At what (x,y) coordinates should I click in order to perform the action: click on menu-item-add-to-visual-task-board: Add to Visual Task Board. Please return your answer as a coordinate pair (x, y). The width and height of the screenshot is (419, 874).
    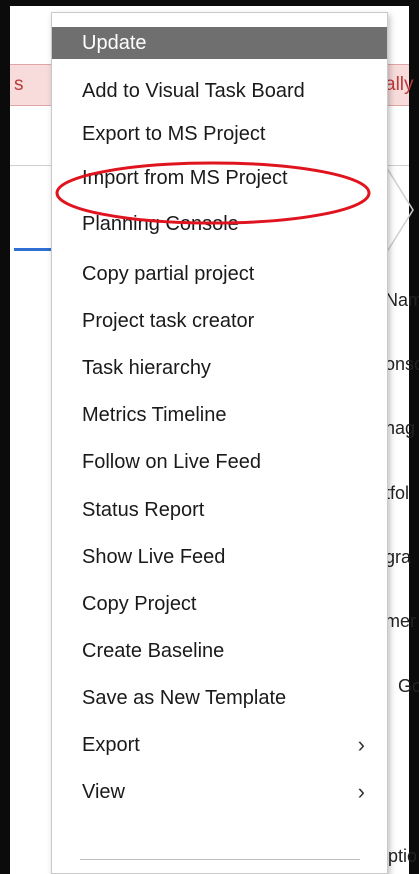
    Looking at the image, I should click on (219, 91).